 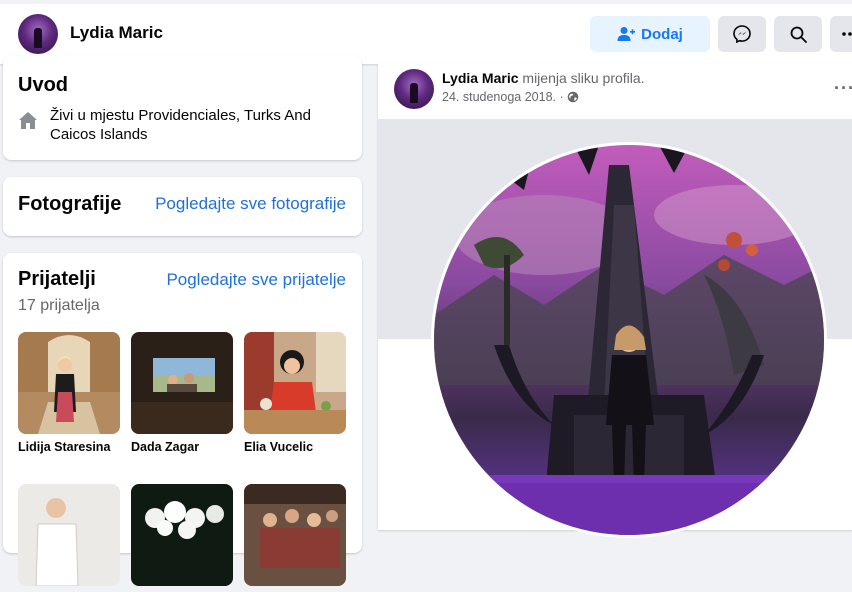 I want to click on photos-title: Fotografije, so click(x=69, y=204).